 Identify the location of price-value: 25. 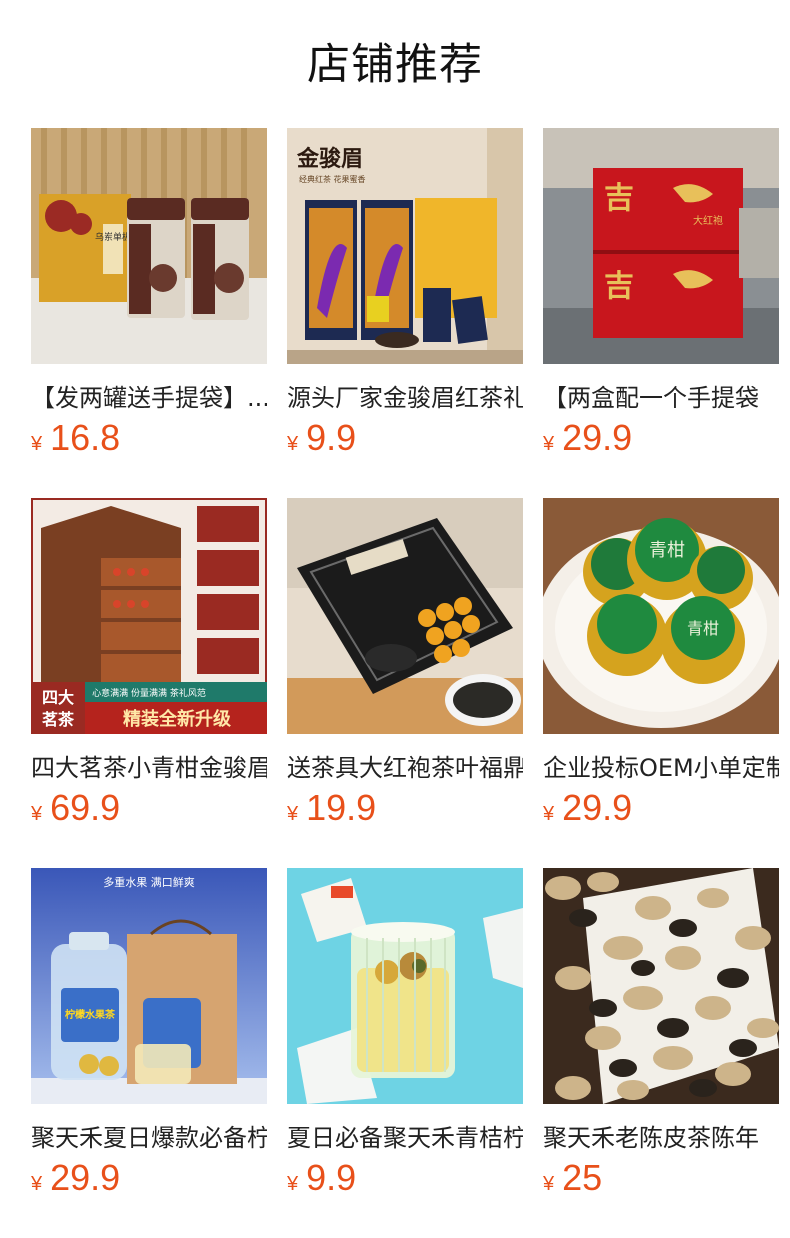
(582, 1177).